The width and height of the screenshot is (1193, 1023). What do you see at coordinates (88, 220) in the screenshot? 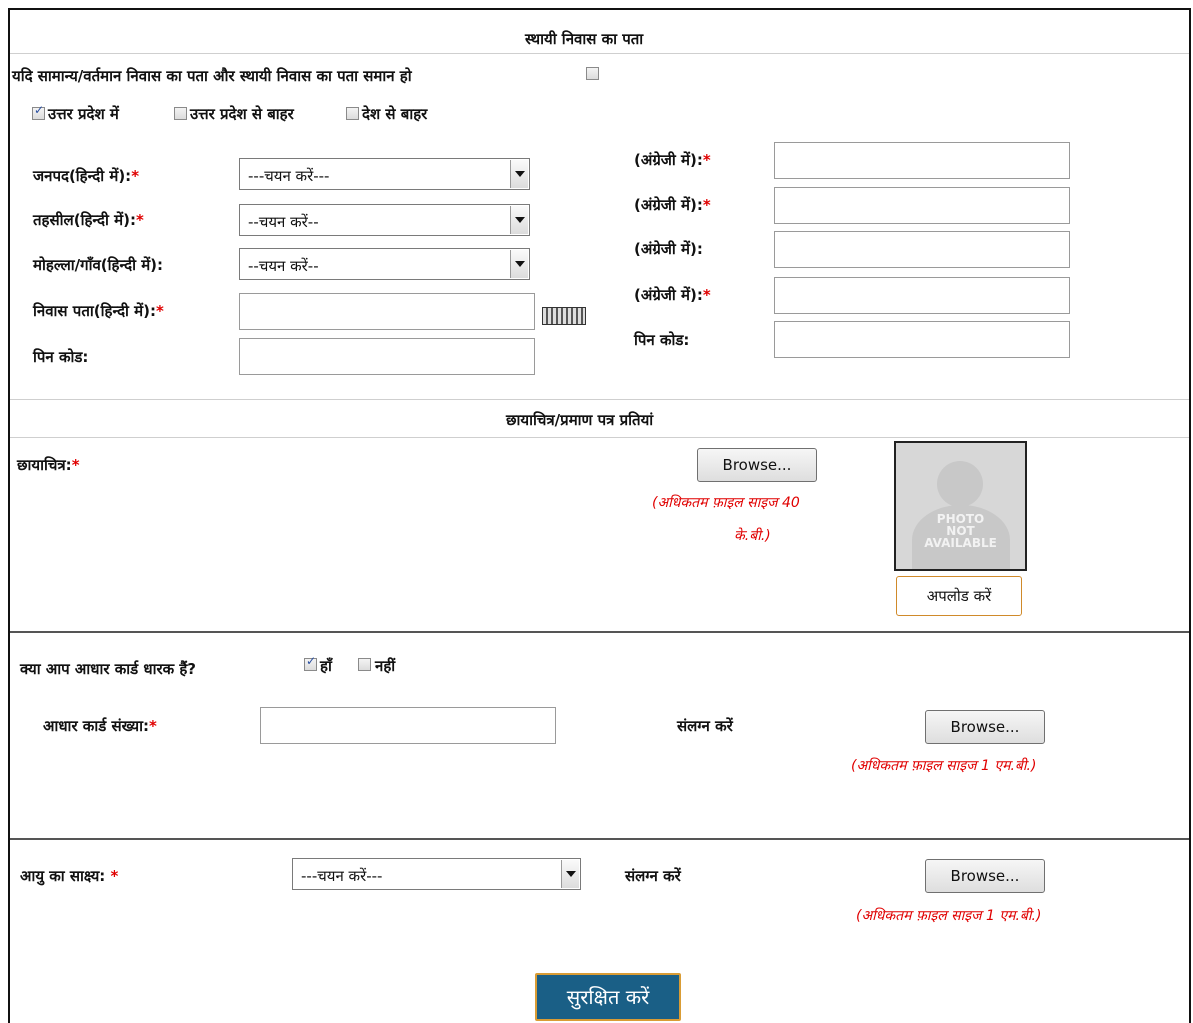
I see `tehsil-hindi-label: तहसील(हिन्दी में):*` at bounding box center [88, 220].